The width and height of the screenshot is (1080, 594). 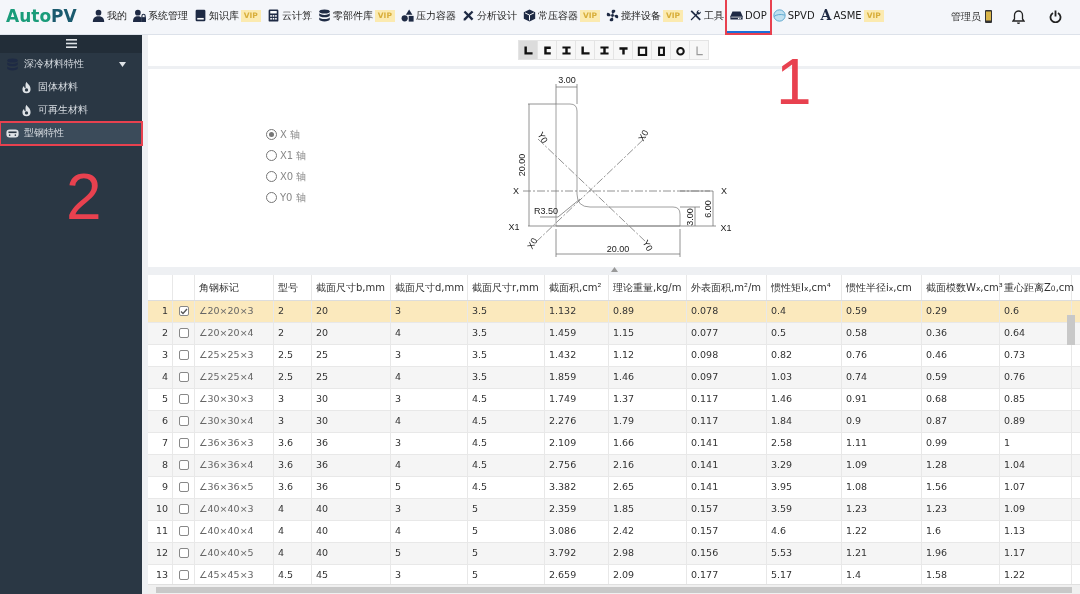 What do you see at coordinates (489, 17) in the screenshot?
I see `nav-tab: 分析设计` at bounding box center [489, 17].